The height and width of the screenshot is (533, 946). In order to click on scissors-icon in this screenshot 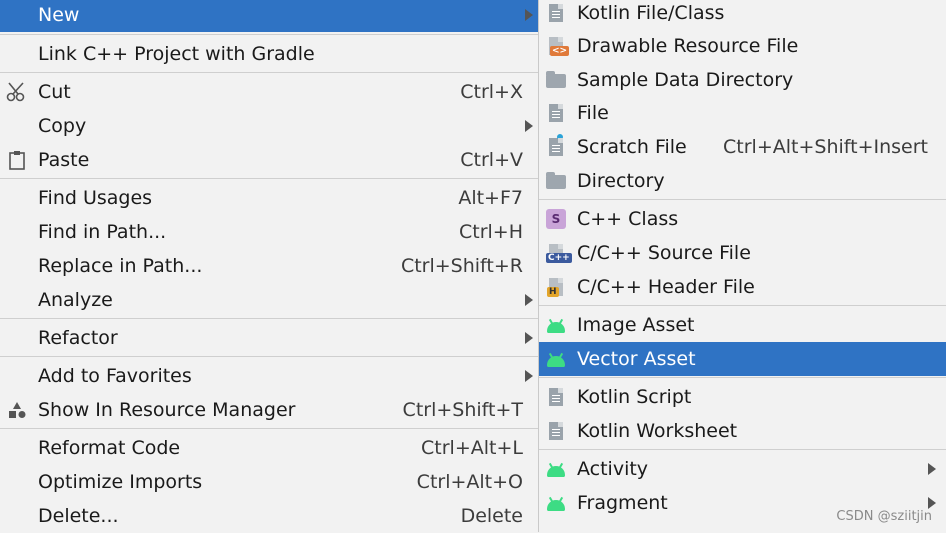, I will do `click(17, 92)`.